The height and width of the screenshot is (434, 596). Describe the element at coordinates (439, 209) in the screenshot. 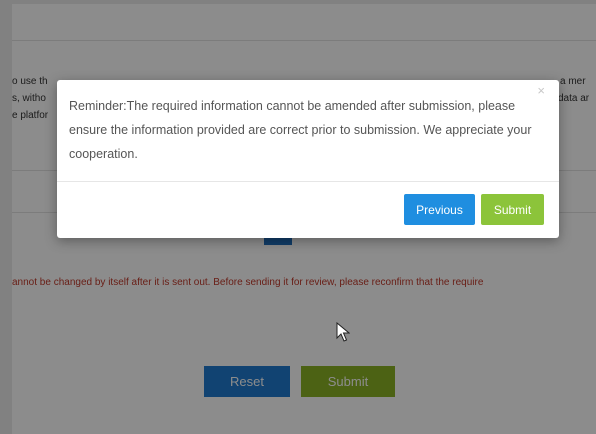

I see `previous-button: Previous` at that location.